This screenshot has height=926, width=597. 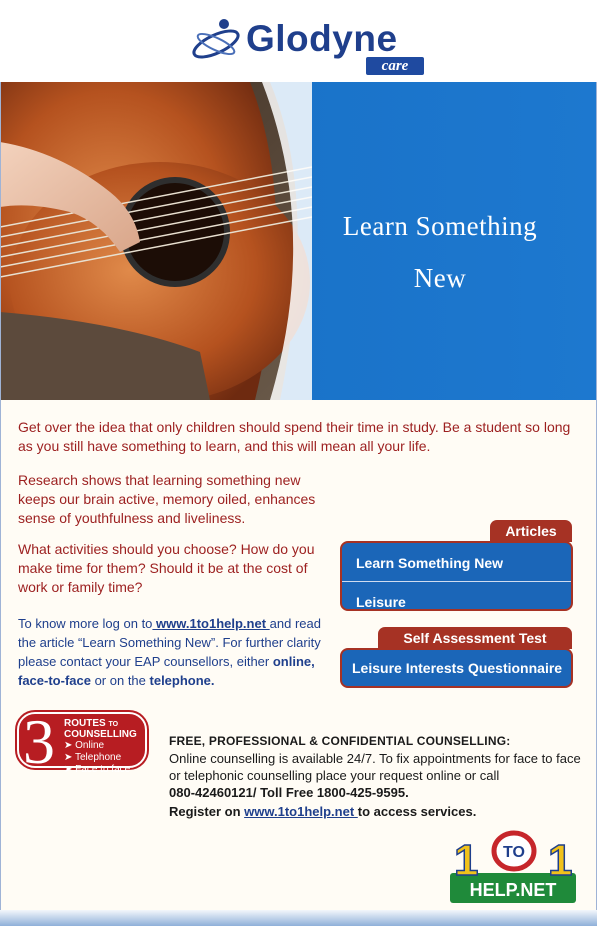 I want to click on hero-title-line2: New, so click(x=440, y=278).